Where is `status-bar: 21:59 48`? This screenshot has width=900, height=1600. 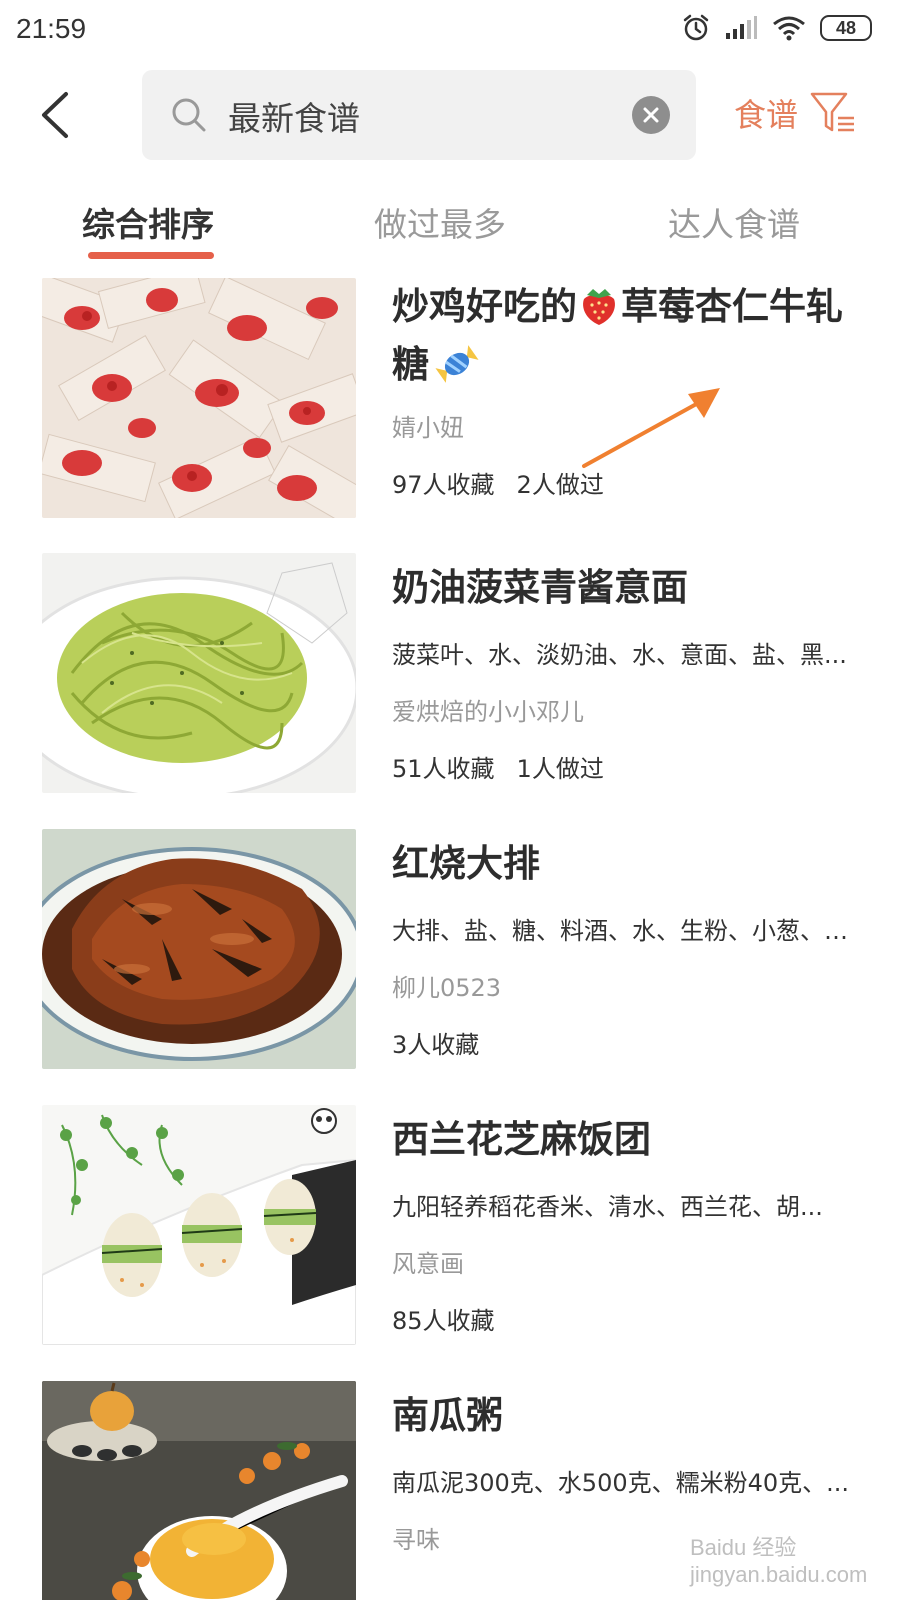 status-bar: 21:59 48 is located at coordinates (450, 30).